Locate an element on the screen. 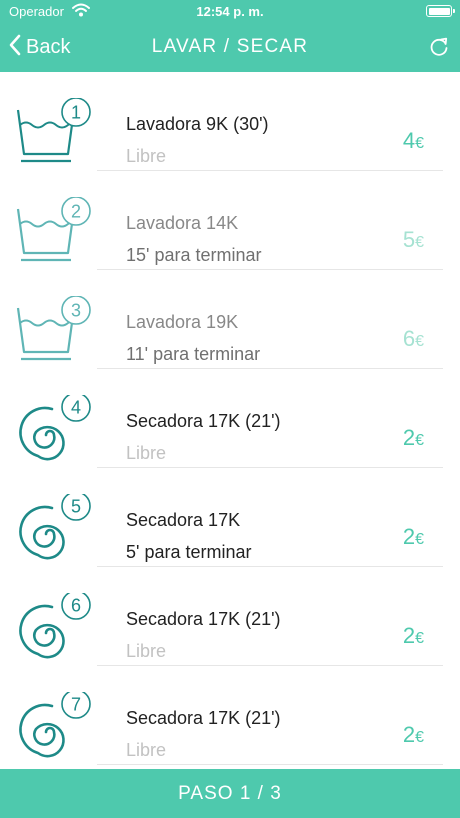  battery-icon is located at coordinates (440, 11).